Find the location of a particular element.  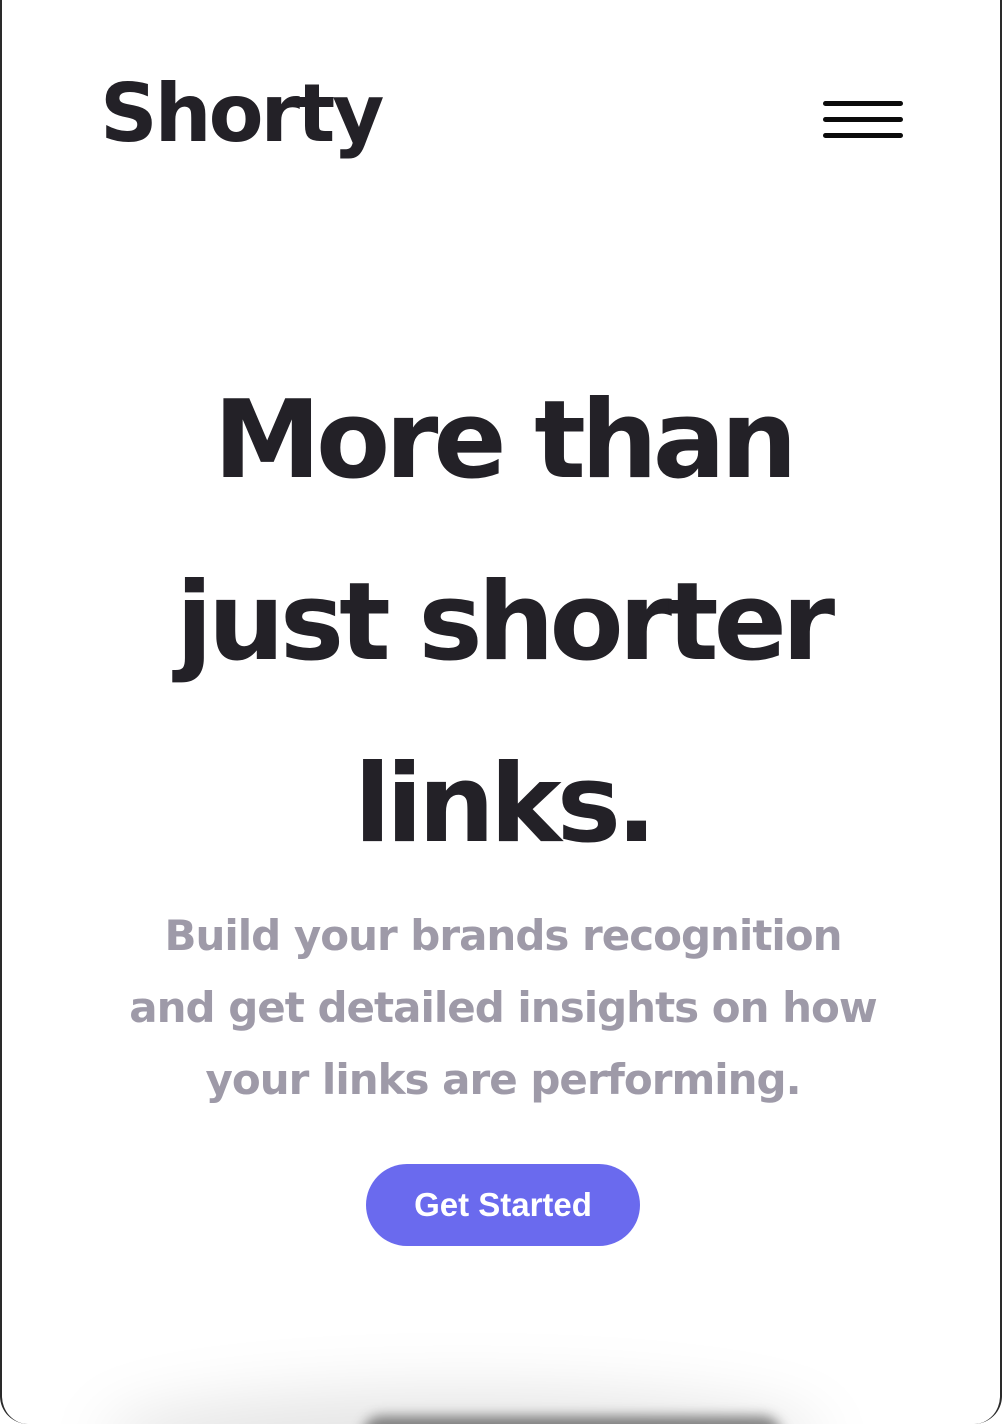

hero-subtitle-line: your links are performing. is located at coordinates (503, 1079).